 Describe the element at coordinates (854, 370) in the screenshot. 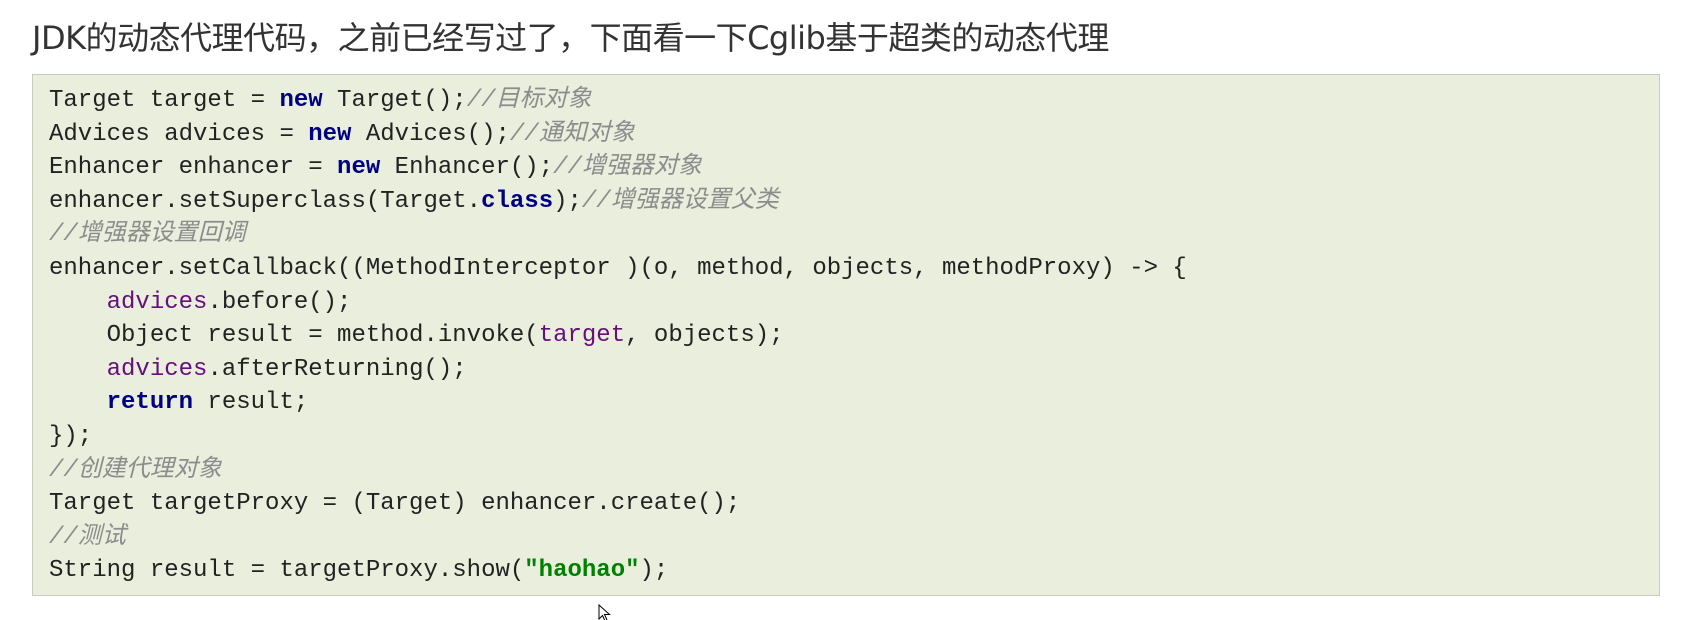

I see `code-line: advices.afterReturning();` at that location.